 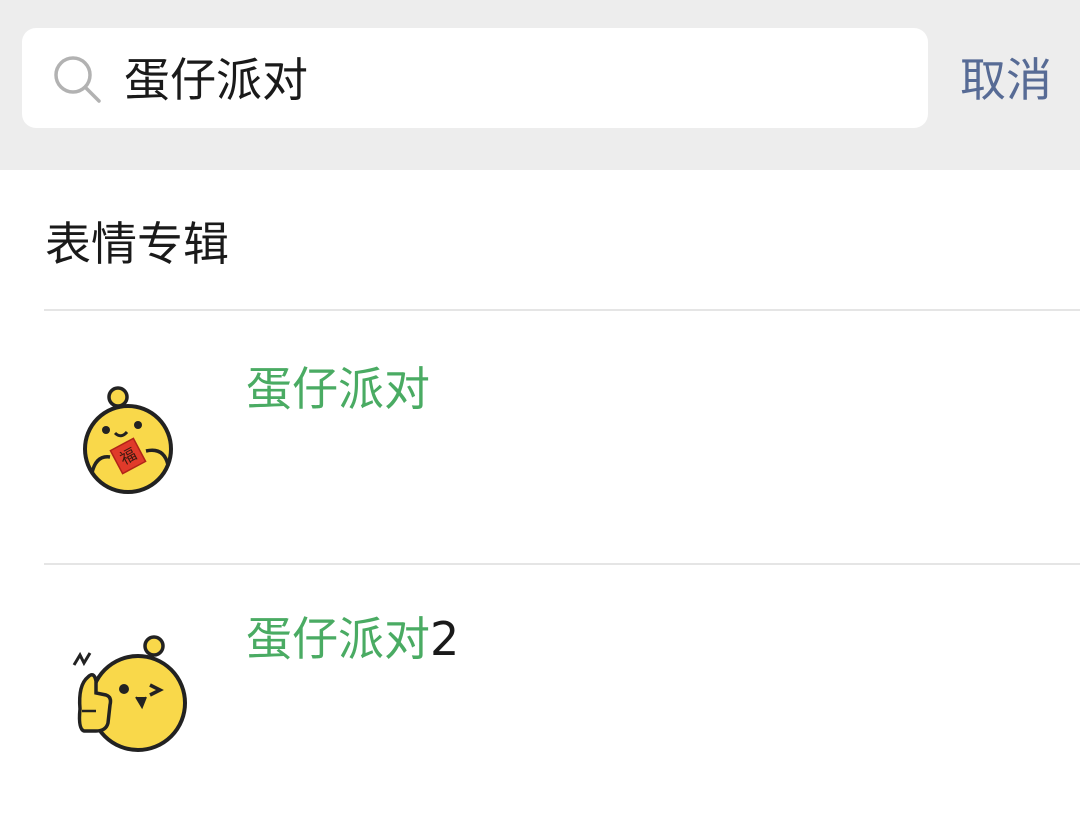 I want to click on search-query-text: 蛋仔派对, so click(x=216, y=80).